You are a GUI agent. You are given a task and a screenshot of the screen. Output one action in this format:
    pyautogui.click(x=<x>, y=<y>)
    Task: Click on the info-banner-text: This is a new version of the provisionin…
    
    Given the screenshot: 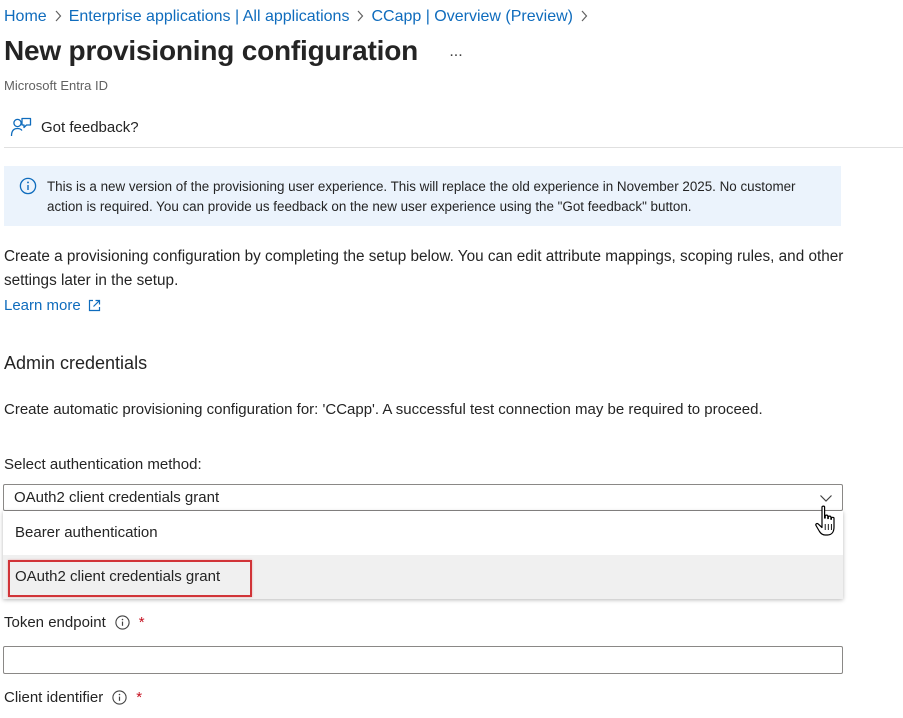 What is the action you would take?
    pyautogui.click(x=421, y=196)
    